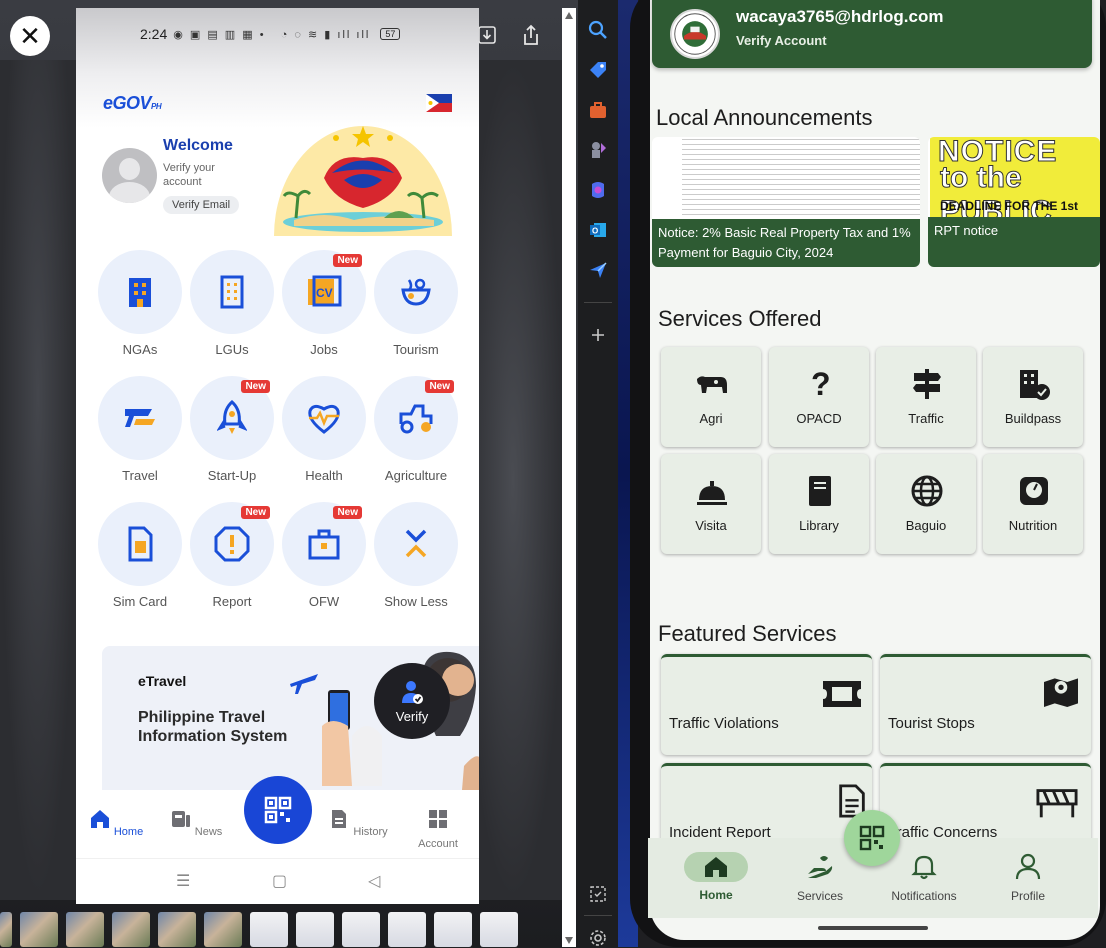  What do you see at coordinates (324, 303) in the screenshot?
I see `service-jobs: New CV Jobs` at bounding box center [324, 303].